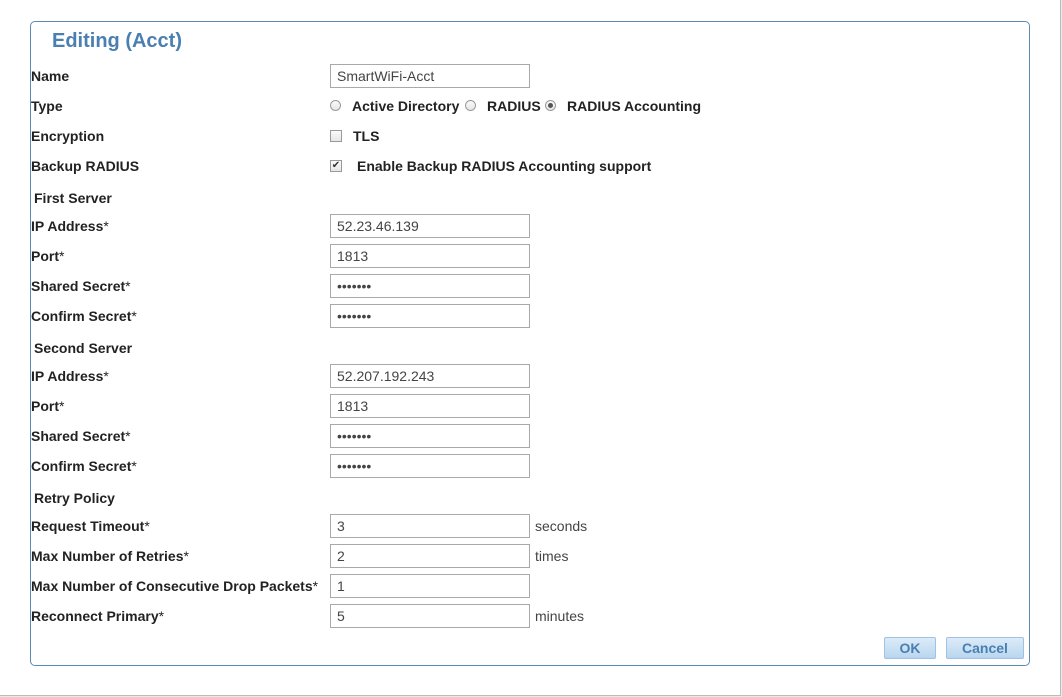  I want to click on first-server-heading: First Server, so click(73, 198).